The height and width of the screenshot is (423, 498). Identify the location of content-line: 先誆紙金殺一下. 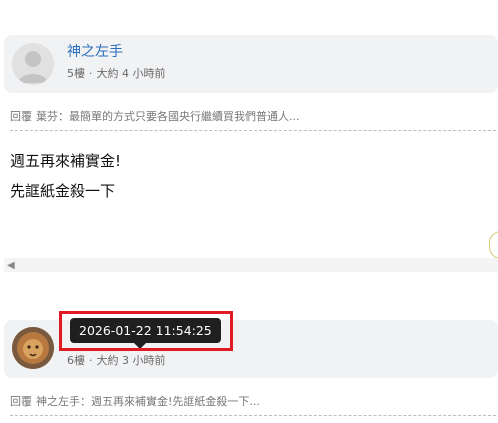
(63, 191).